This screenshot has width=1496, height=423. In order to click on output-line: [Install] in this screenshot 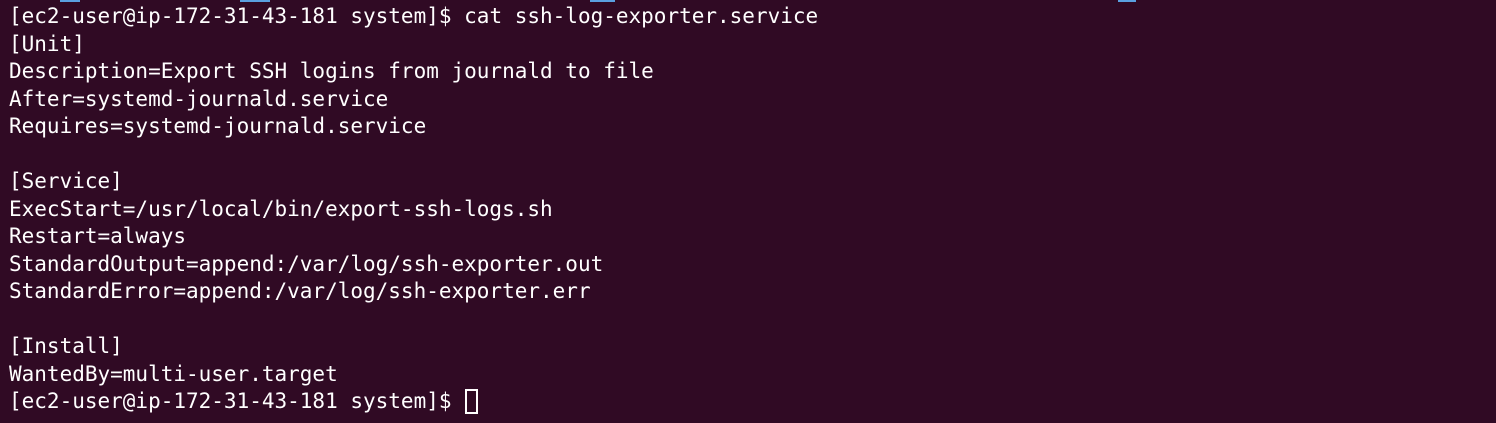, I will do `click(66, 346)`.